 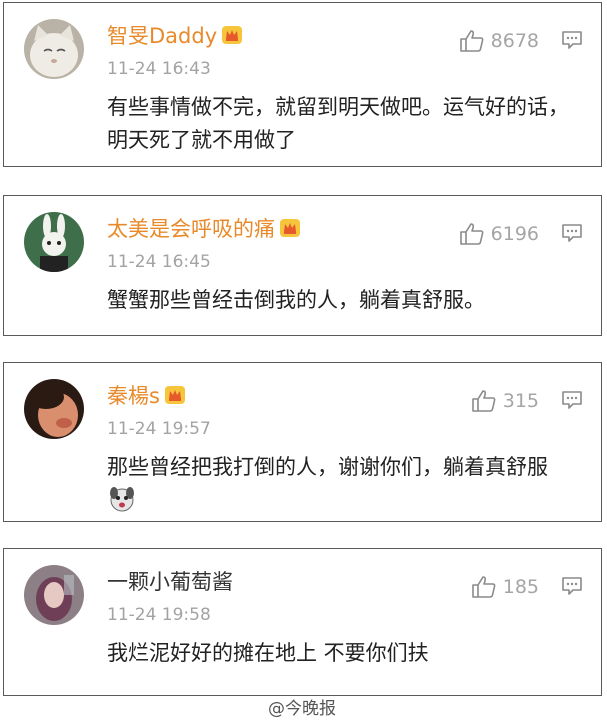 I want to click on comment-time: 11-24 16:45, so click(x=159, y=262).